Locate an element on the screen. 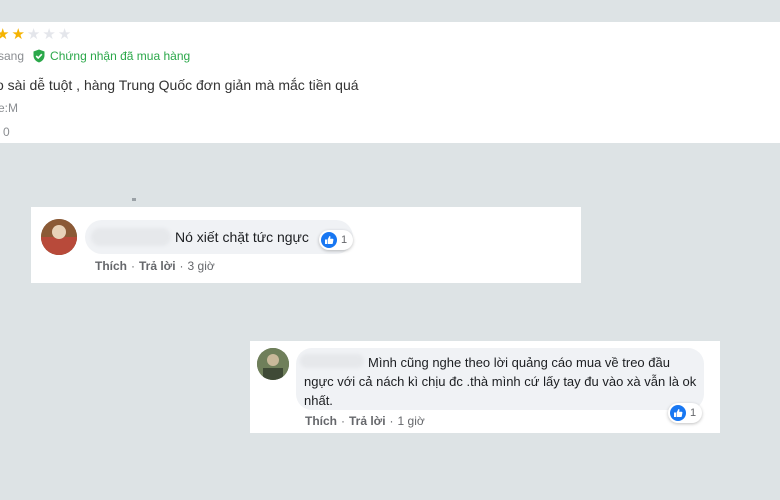  comment-actions: Thích · Trả lời · 1 giờ is located at coordinates (365, 421).